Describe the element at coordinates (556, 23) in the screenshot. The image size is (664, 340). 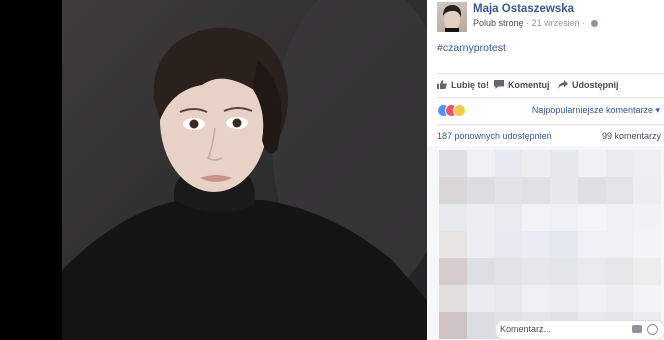
I see `post-date: 21 wrzesień` at that location.